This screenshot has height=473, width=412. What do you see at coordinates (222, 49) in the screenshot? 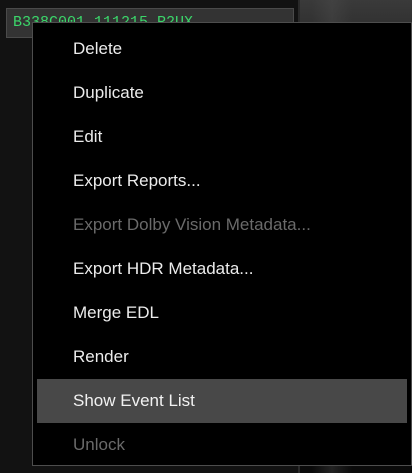
I see `menu-item-delete: Delete` at bounding box center [222, 49].